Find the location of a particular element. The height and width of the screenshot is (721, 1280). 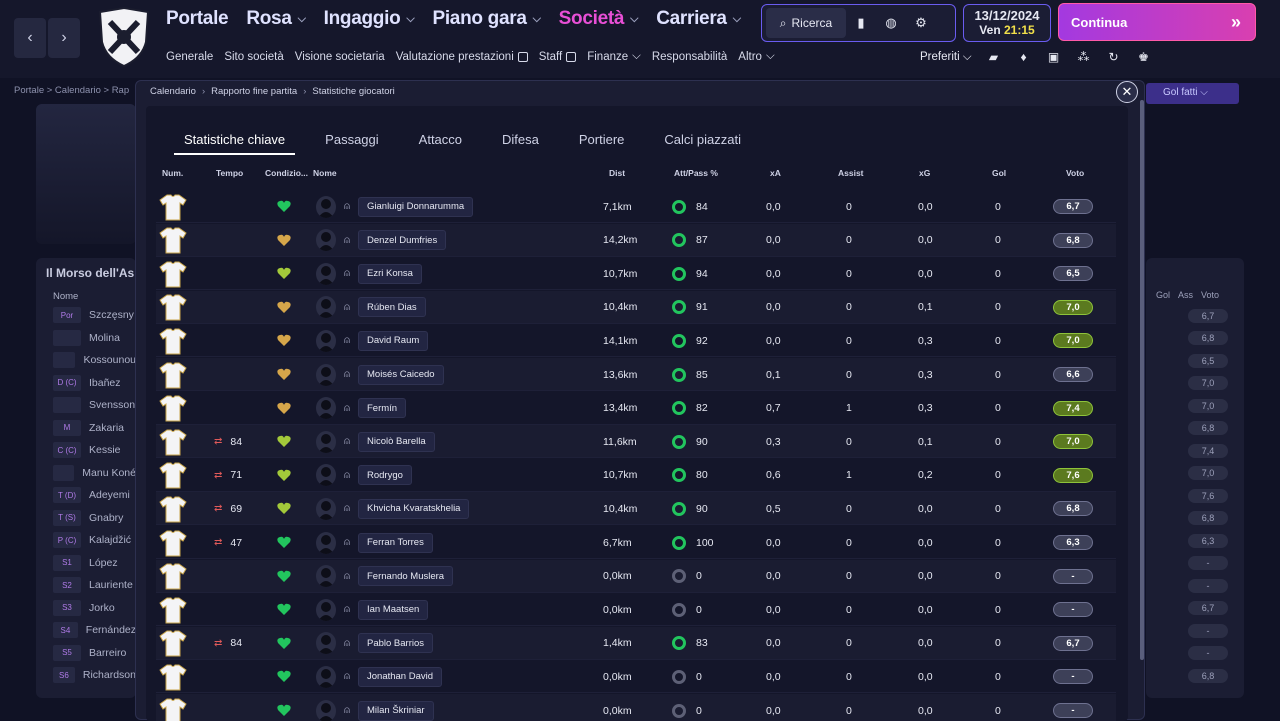

background-squad-row: S5Barreiro is located at coordinates (86, 653).